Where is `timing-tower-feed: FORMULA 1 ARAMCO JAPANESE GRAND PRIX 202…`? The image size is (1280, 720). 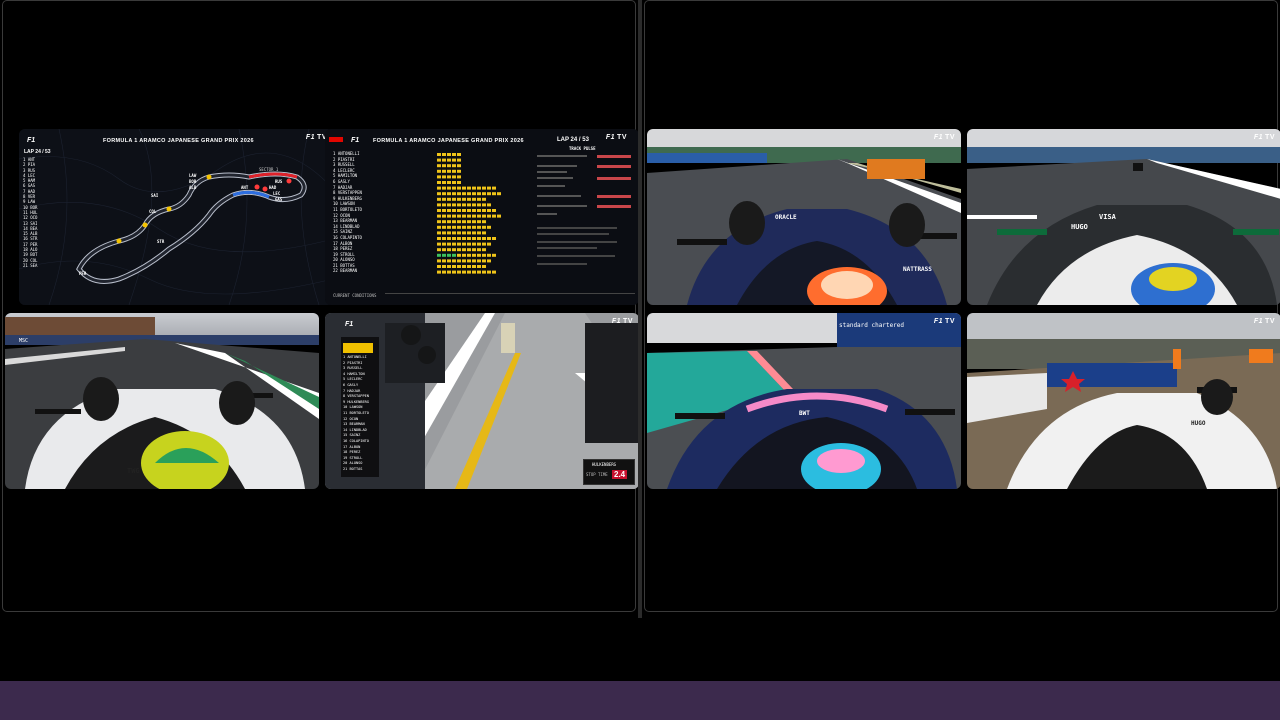 timing-tower-feed: FORMULA 1 ARAMCO JAPANESE GRAND PRIX 202… is located at coordinates (482, 217).